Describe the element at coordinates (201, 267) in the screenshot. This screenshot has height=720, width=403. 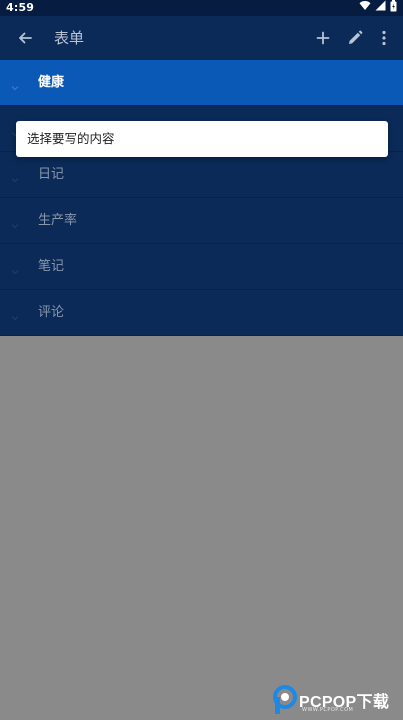
I see `list-item-notes: 笔记` at that location.